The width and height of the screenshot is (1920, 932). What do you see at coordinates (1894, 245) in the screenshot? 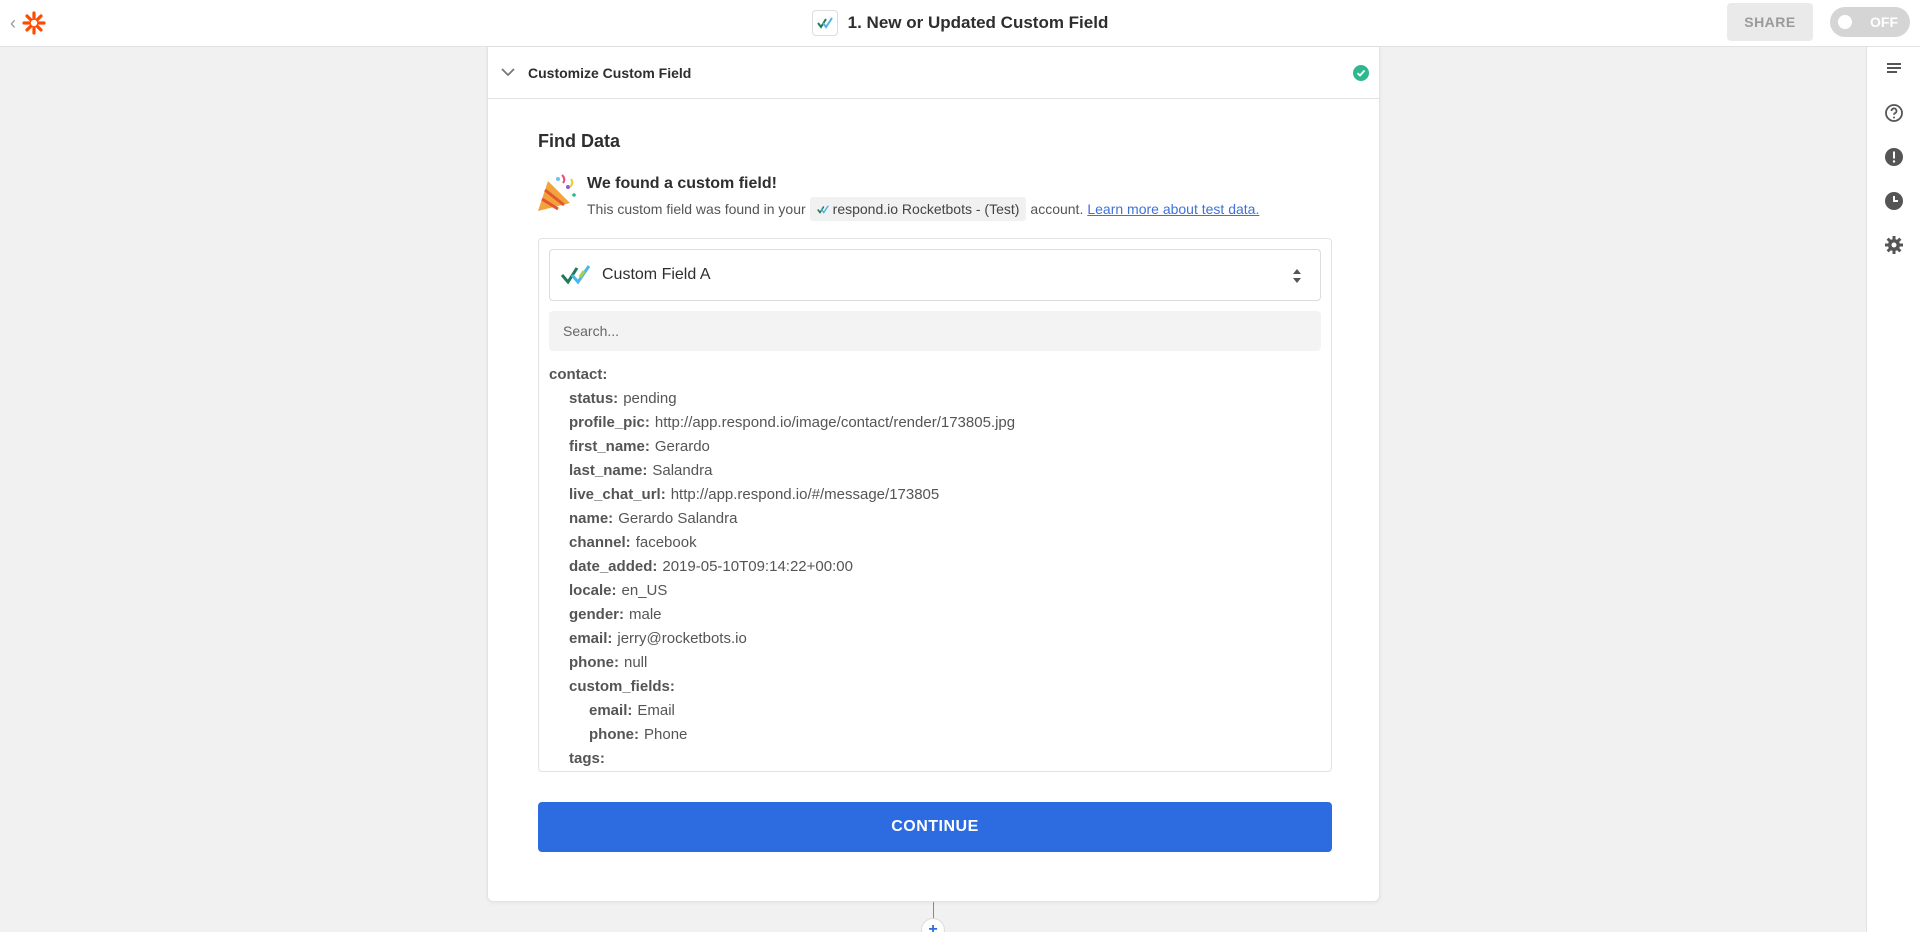
I see `settings-gear-icon` at bounding box center [1894, 245].